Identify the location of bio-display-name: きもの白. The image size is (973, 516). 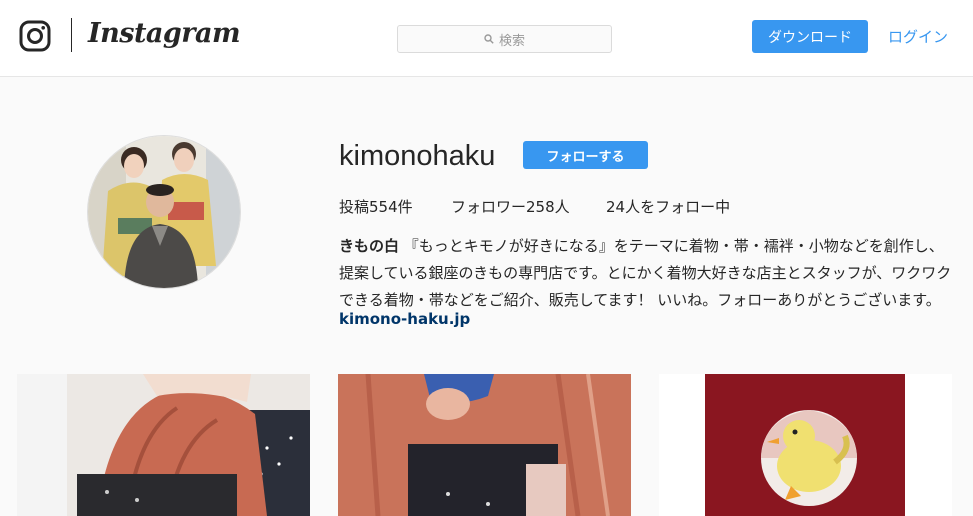
(369, 246).